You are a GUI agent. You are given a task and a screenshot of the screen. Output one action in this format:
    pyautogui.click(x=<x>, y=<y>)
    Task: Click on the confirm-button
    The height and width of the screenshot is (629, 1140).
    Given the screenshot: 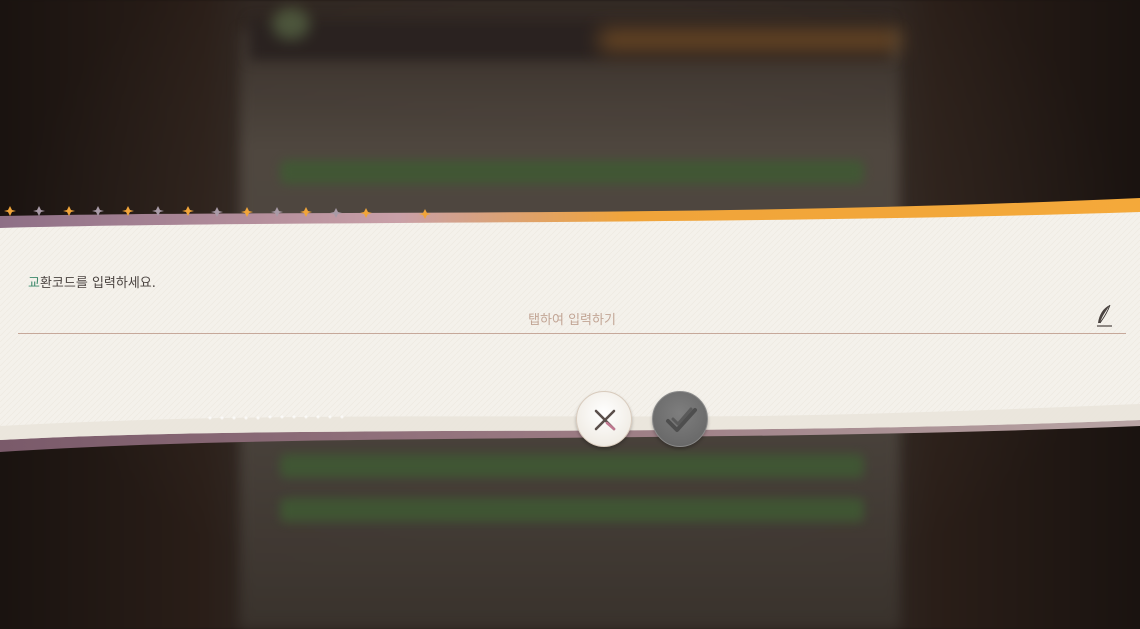 What is the action you would take?
    pyautogui.click(x=680, y=419)
    